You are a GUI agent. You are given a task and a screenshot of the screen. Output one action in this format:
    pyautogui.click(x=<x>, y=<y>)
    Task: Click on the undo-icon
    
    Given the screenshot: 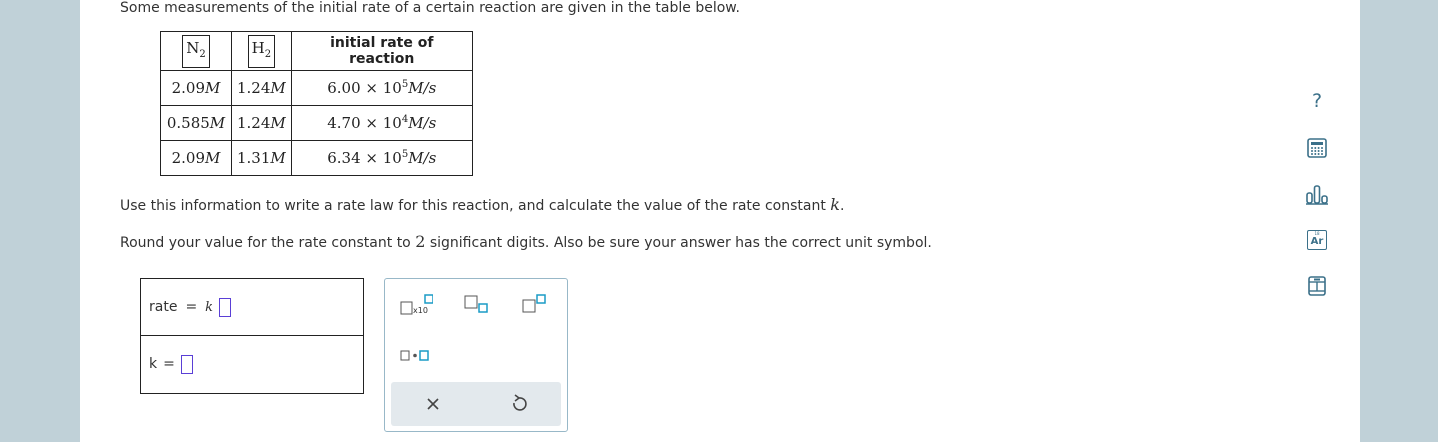 What is the action you would take?
    pyautogui.click(x=520, y=402)
    